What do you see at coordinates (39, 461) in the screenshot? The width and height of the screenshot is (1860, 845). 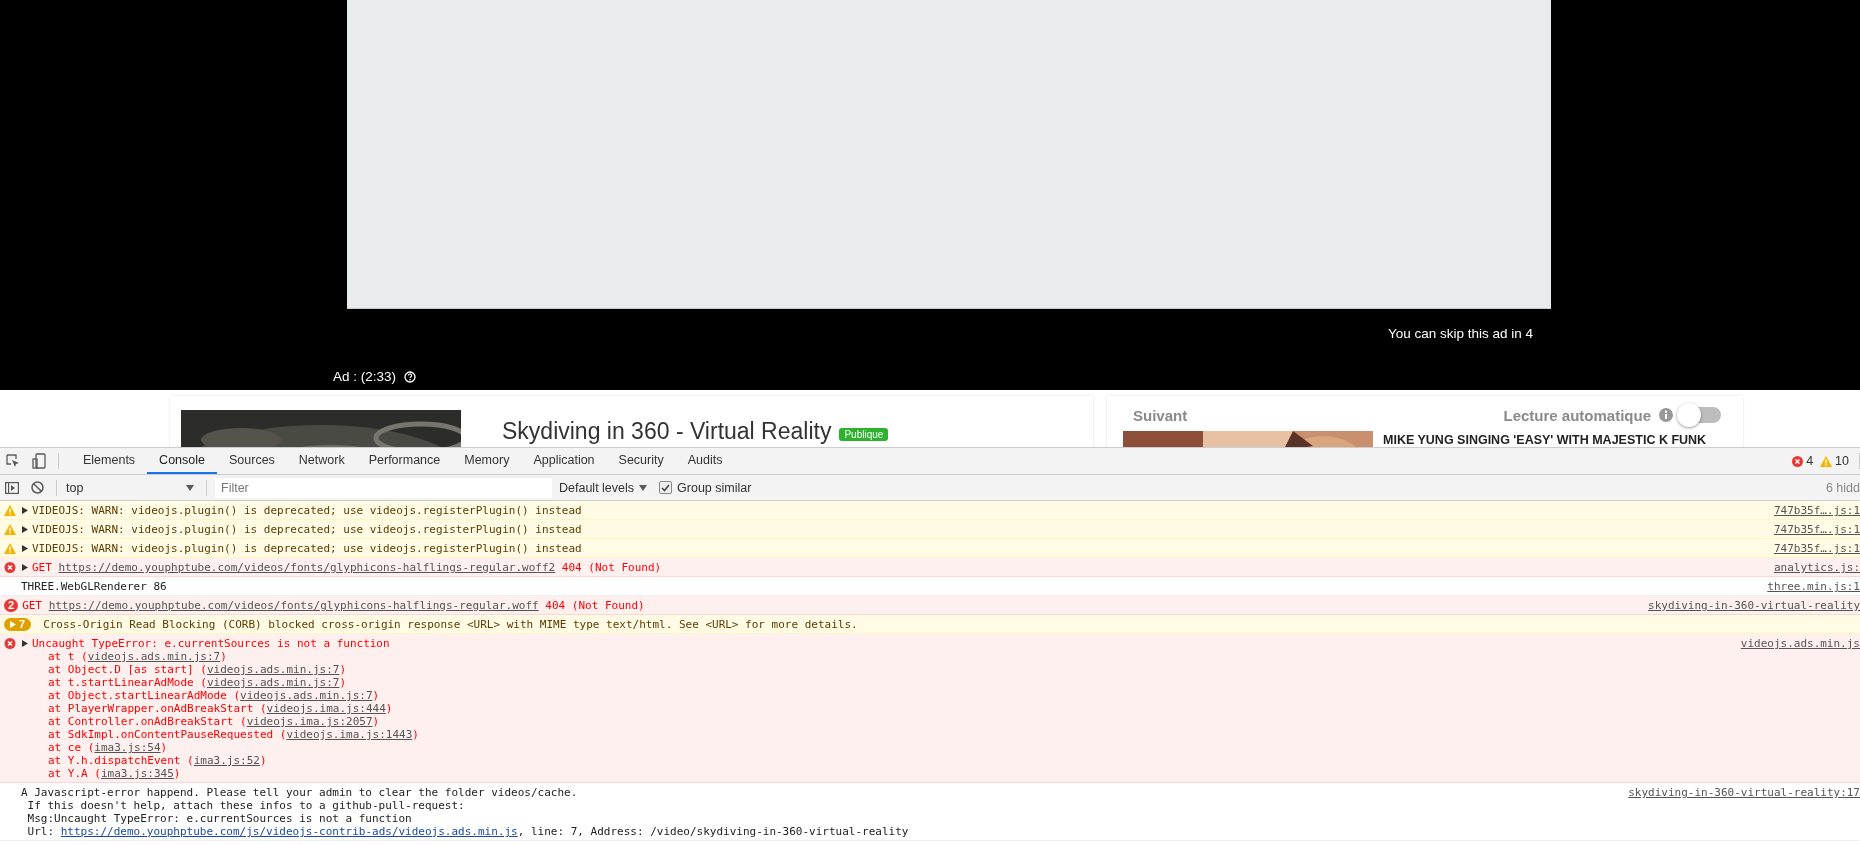 I see `device-icon` at bounding box center [39, 461].